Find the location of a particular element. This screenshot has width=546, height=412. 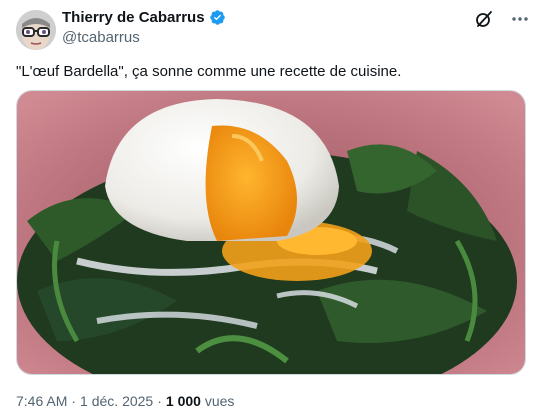

tweet-date: 1 déc. 2025 is located at coordinates (116, 401).